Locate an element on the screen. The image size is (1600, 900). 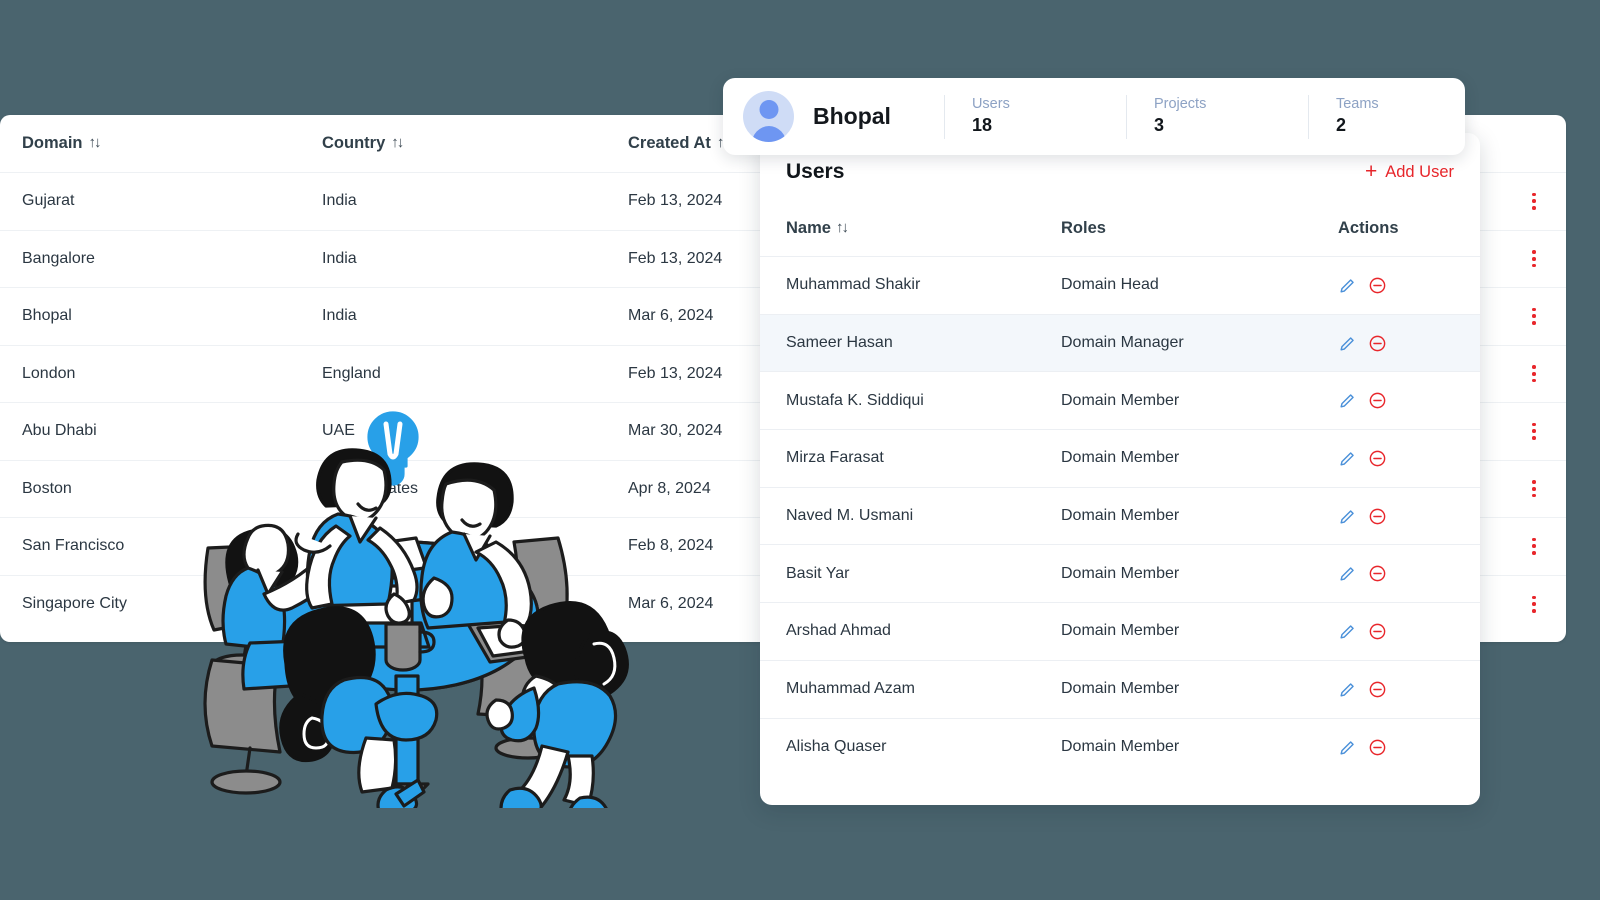
column-header-name-label: Name is located at coordinates (808, 228).